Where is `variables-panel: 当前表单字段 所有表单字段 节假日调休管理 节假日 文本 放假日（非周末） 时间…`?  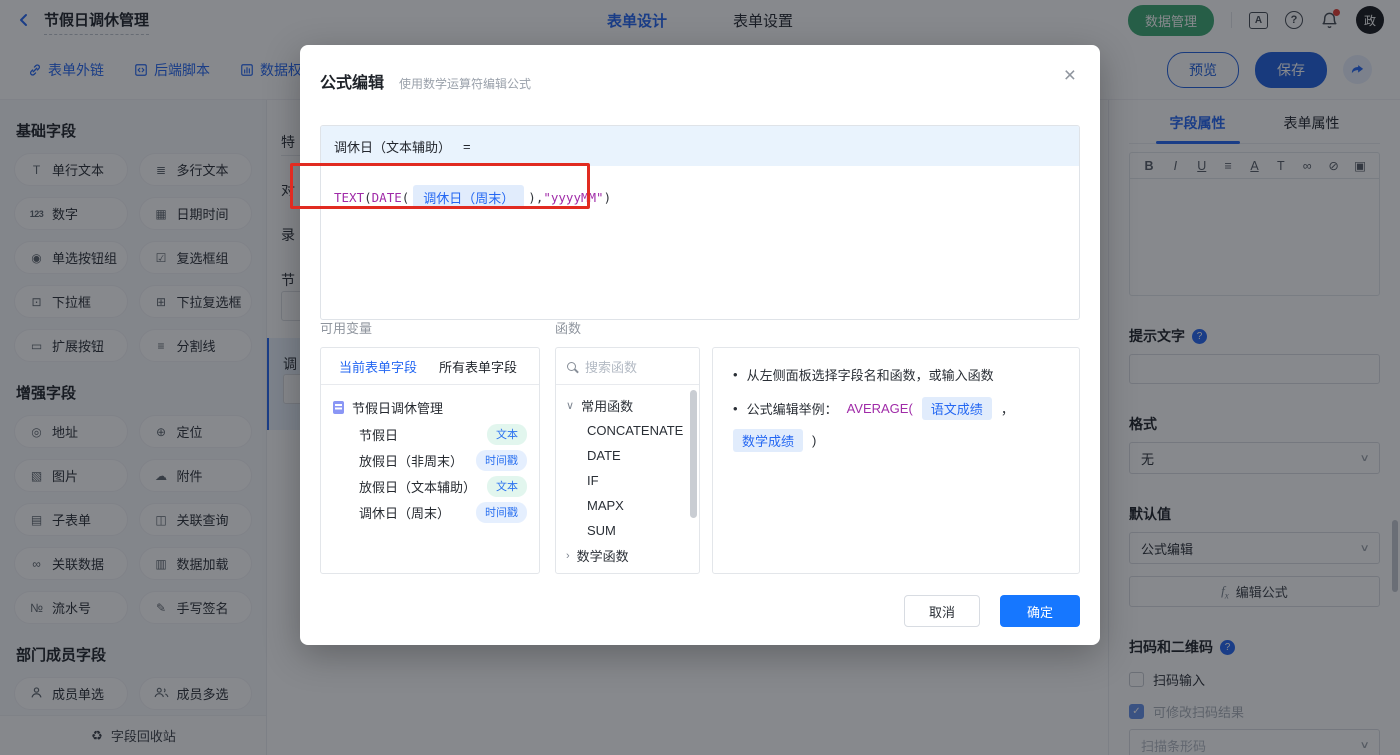
variables-panel: 当前表单字段 所有表单字段 节假日调休管理 节假日 文本 放假日（非周末） 时间… is located at coordinates (430, 460).